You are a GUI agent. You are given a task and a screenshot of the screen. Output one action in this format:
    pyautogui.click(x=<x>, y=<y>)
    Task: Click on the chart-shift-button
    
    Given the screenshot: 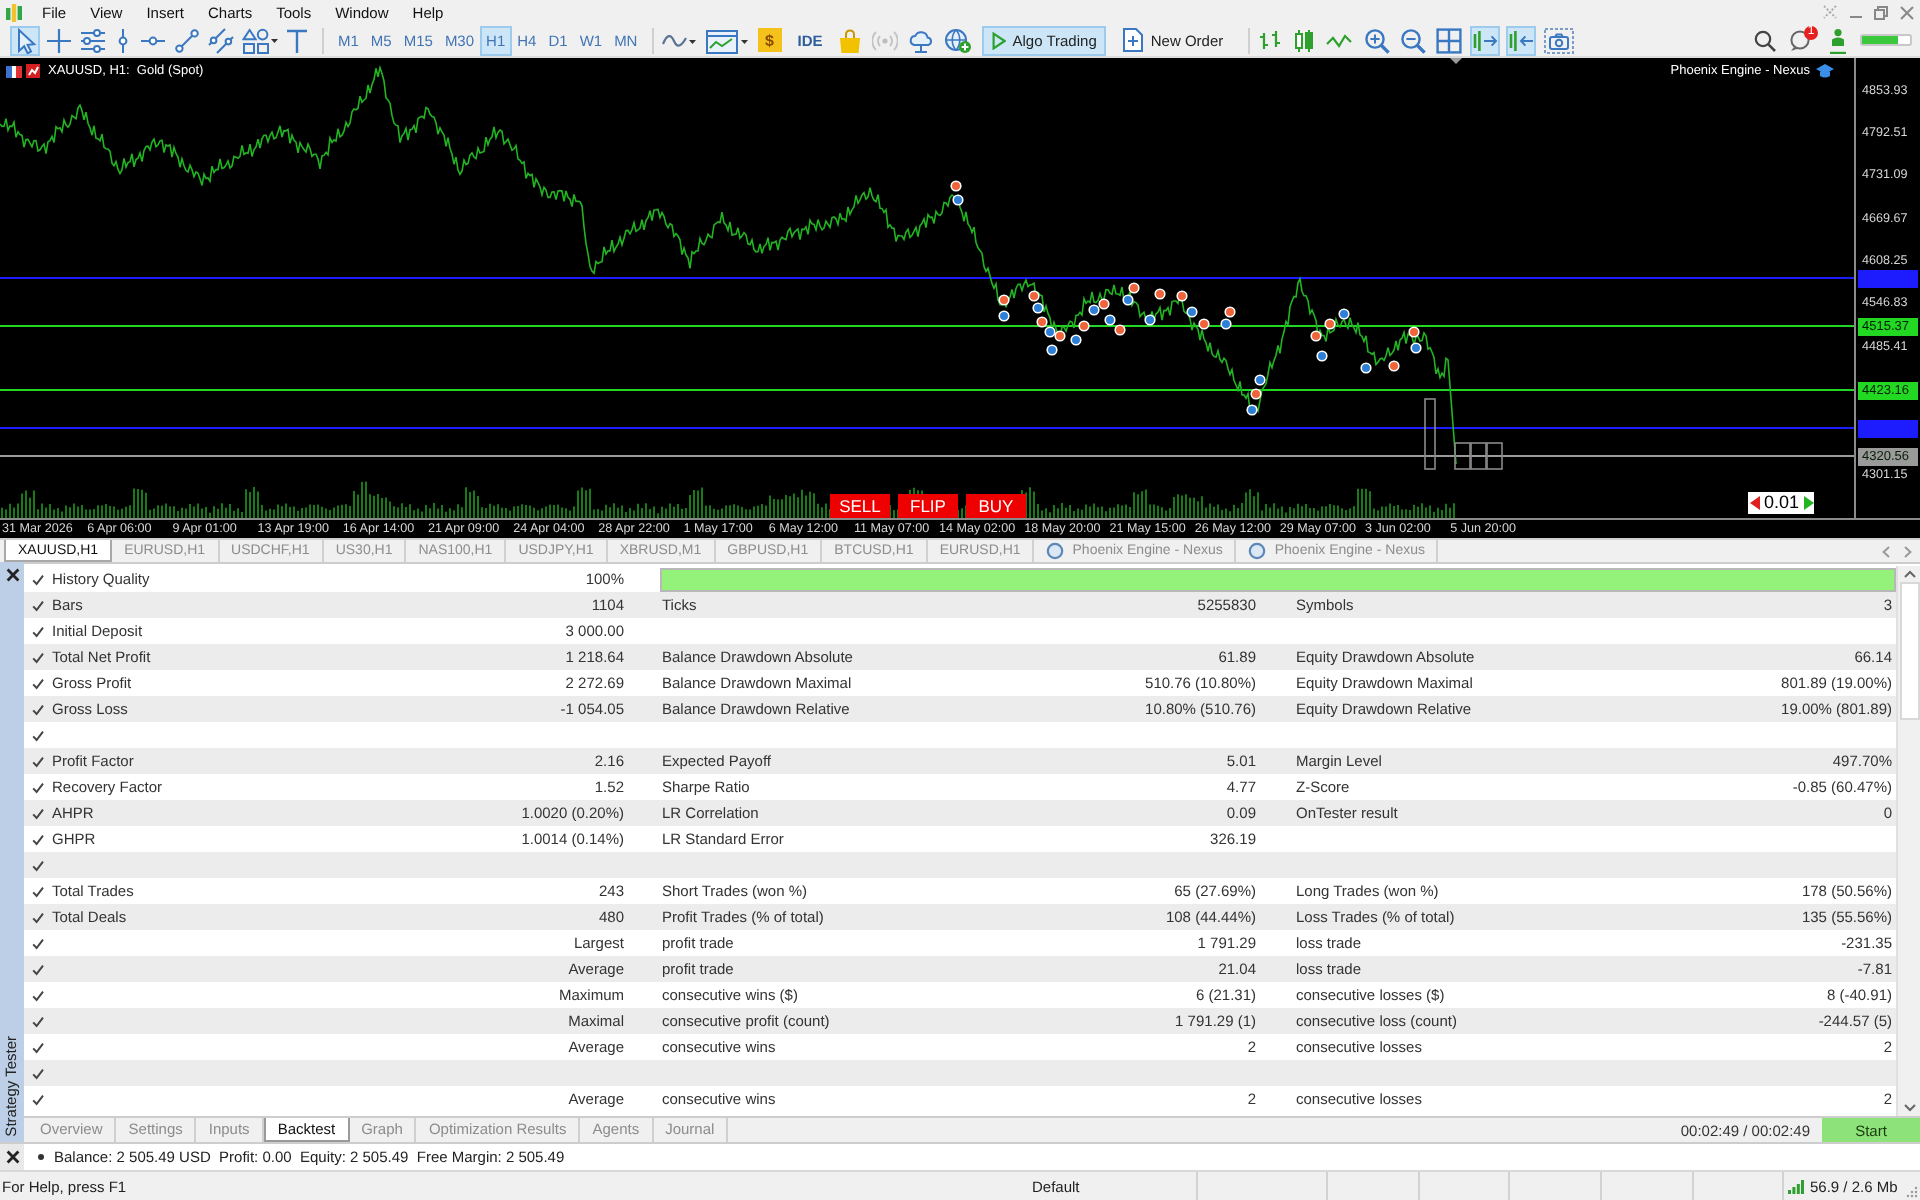 What is the action you would take?
    pyautogui.click(x=1520, y=40)
    